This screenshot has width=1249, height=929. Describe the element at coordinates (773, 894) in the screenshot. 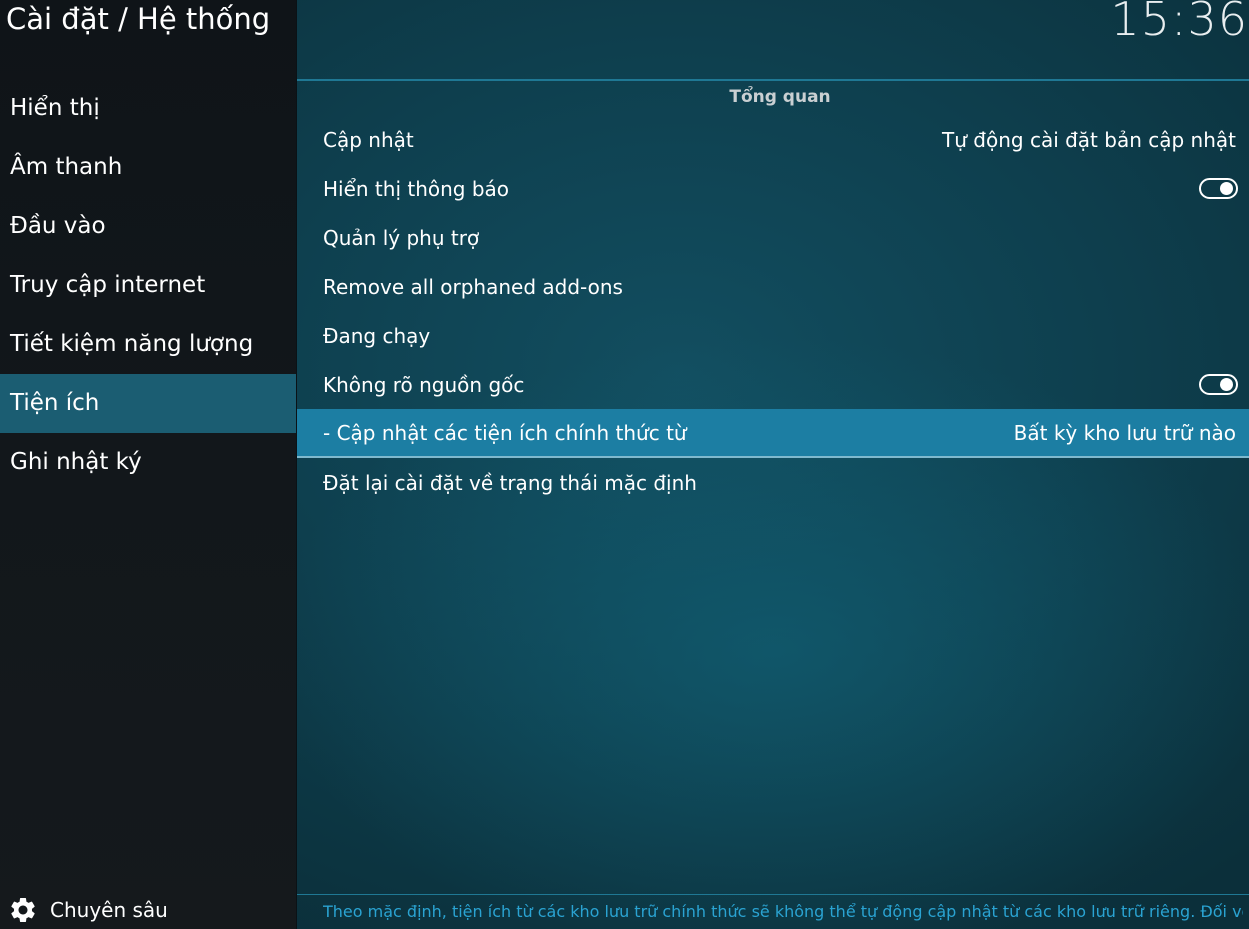

I see `footer-divider` at that location.